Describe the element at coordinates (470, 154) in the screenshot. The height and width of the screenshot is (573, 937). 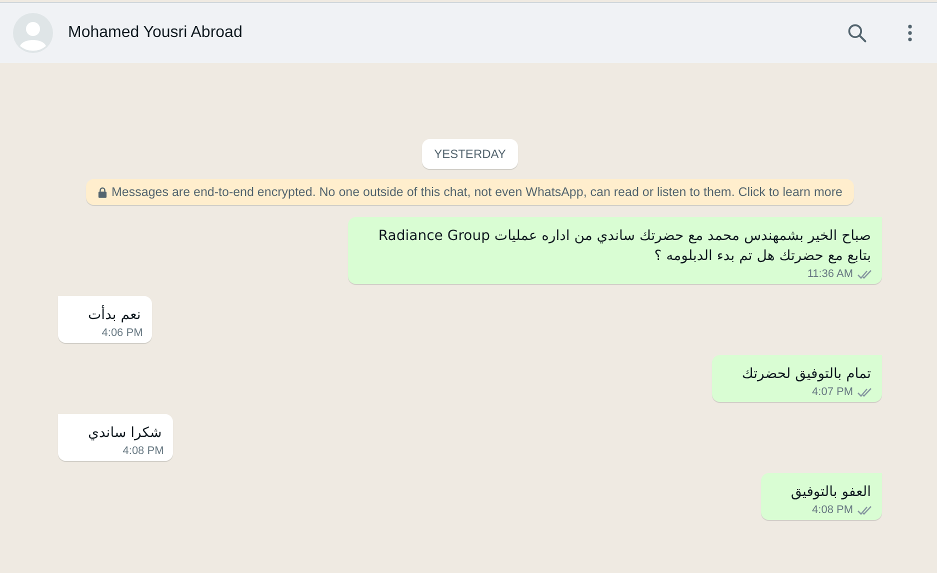
I see `date-chip: YESTERDAY` at that location.